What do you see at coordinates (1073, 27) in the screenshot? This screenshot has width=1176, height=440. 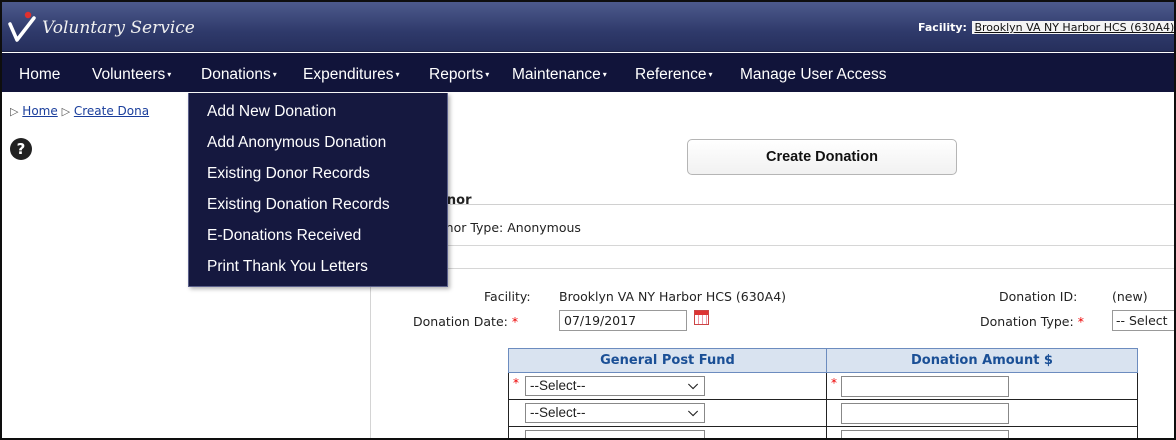 I see `facility-link: Brooklyn VA NY Harbor HCS (630A4)` at bounding box center [1073, 27].